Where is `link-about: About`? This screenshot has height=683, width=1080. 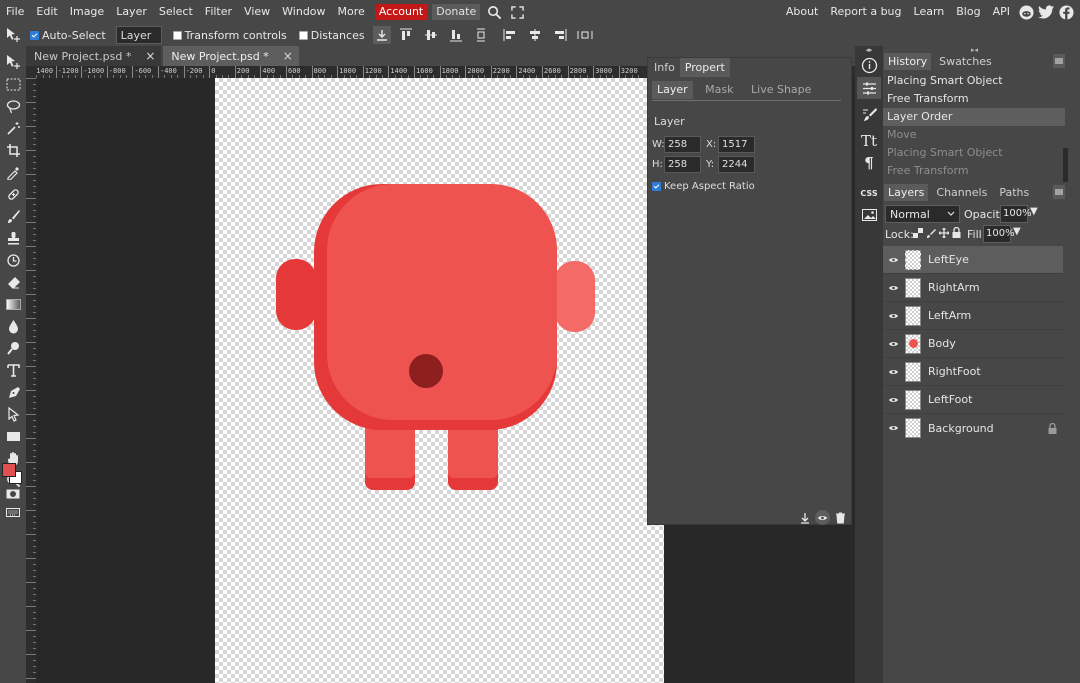 link-about: About is located at coordinates (802, 12).